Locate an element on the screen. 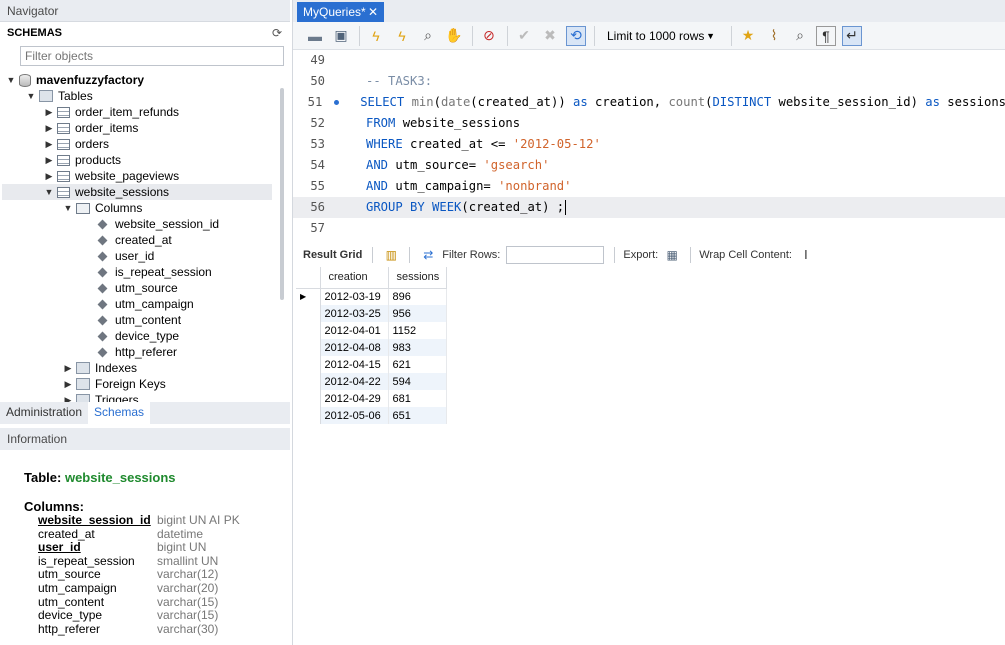  execute-lightning-icon: ϟ is located at coordinates (376, 36).